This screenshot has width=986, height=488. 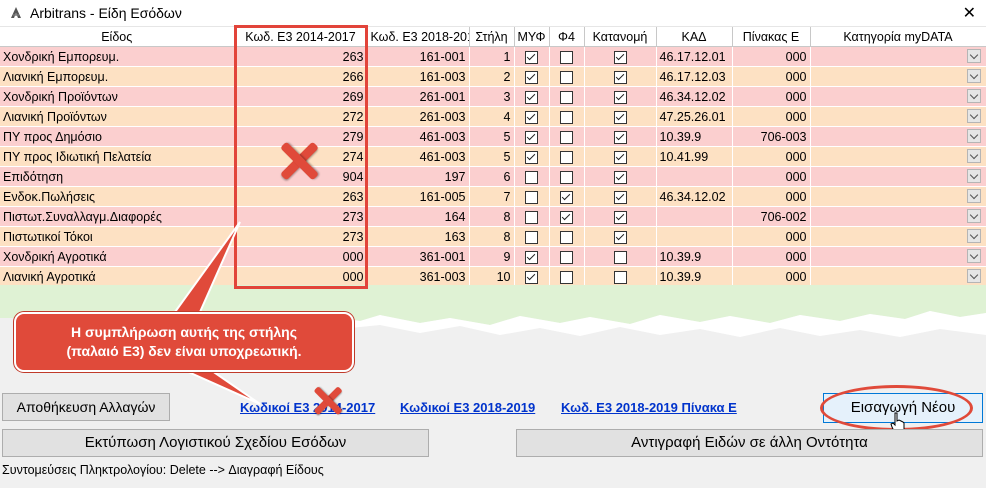 I want to click on table-row: Ενδοκ.Πωλήσεις 263 161-005 7 46.34.12.02 000, so click(x=493, y=196).